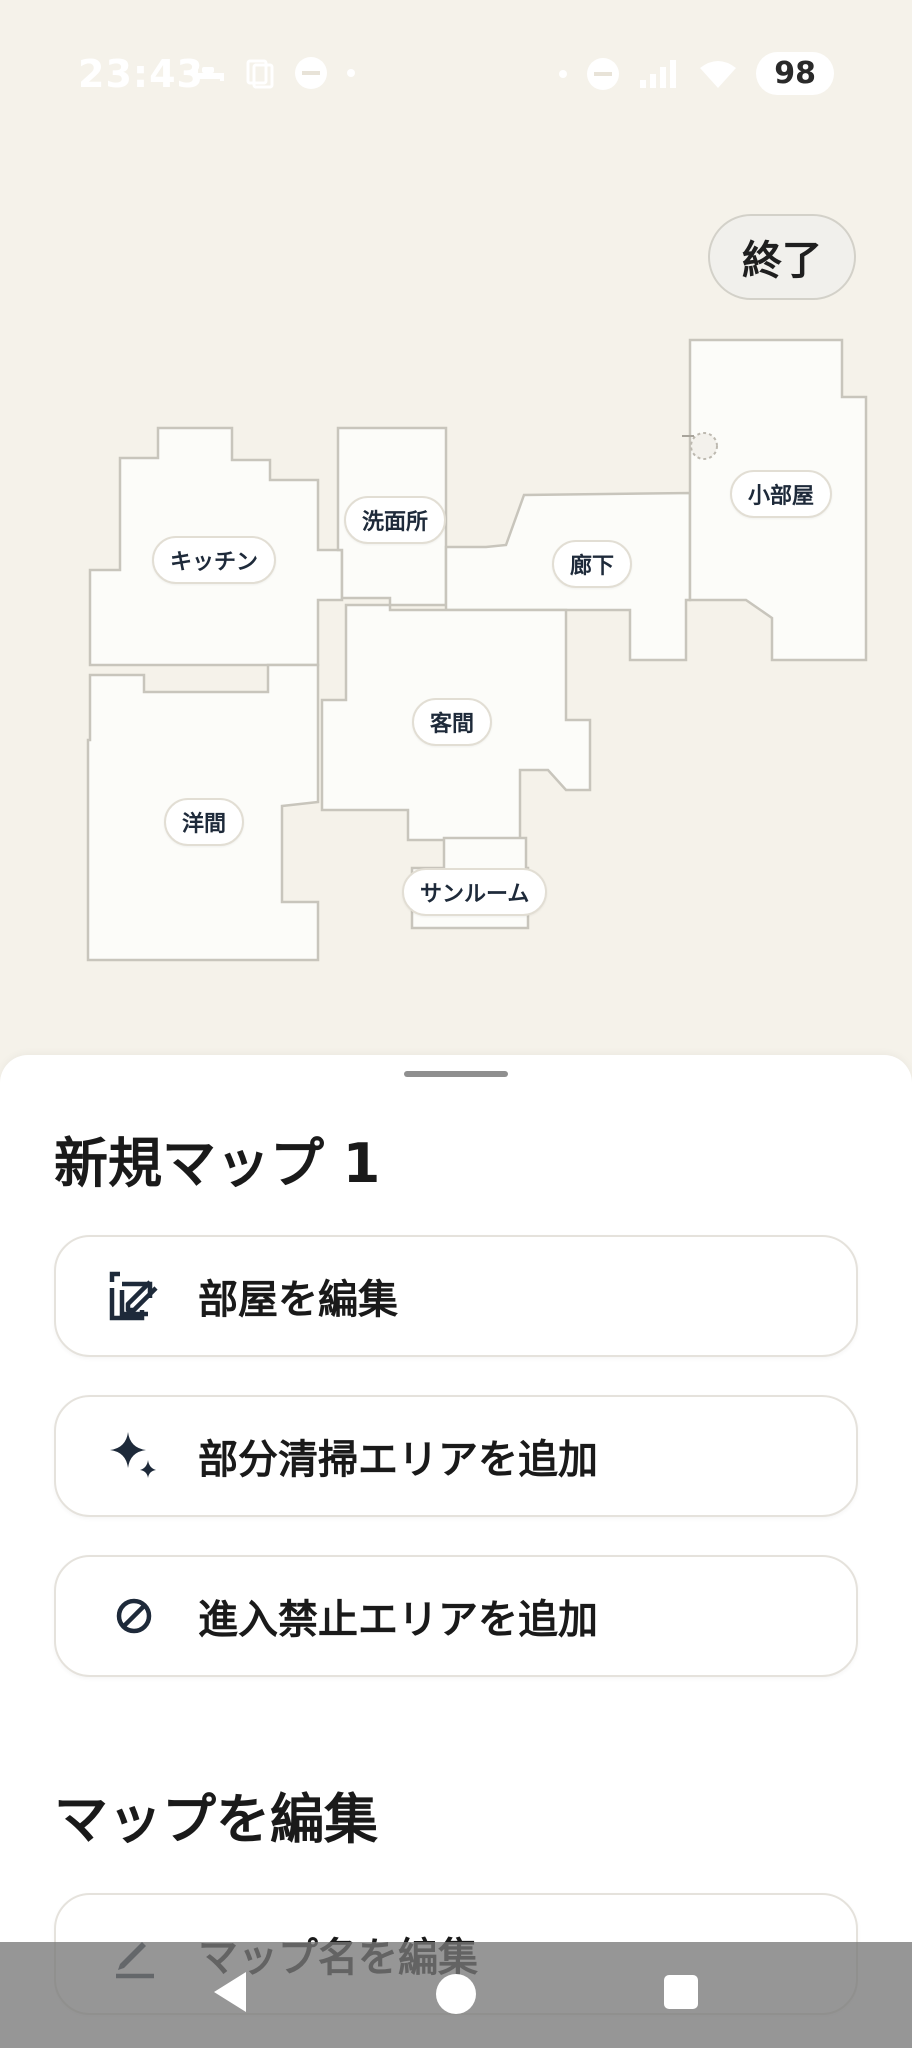 The width and height of the screenshot is (912, 2048). What do you see at coordinates (696, 73) in the screenshot?
I see `status-icons-right: 98` at bounding box center [696, 73].